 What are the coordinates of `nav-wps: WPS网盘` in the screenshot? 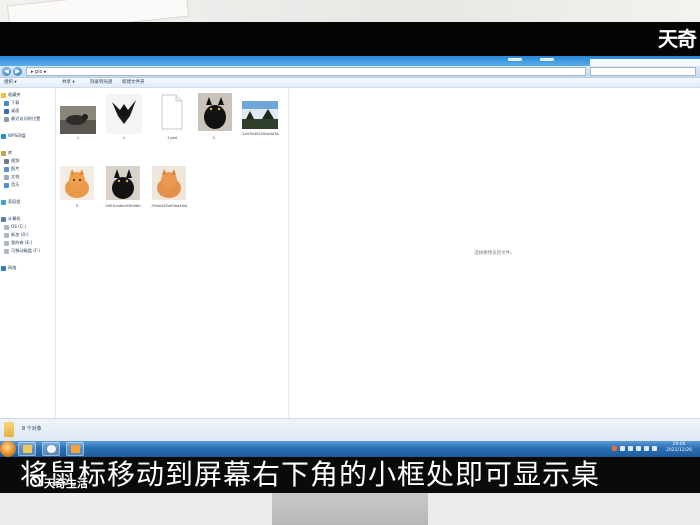 It's located at (13, 136).